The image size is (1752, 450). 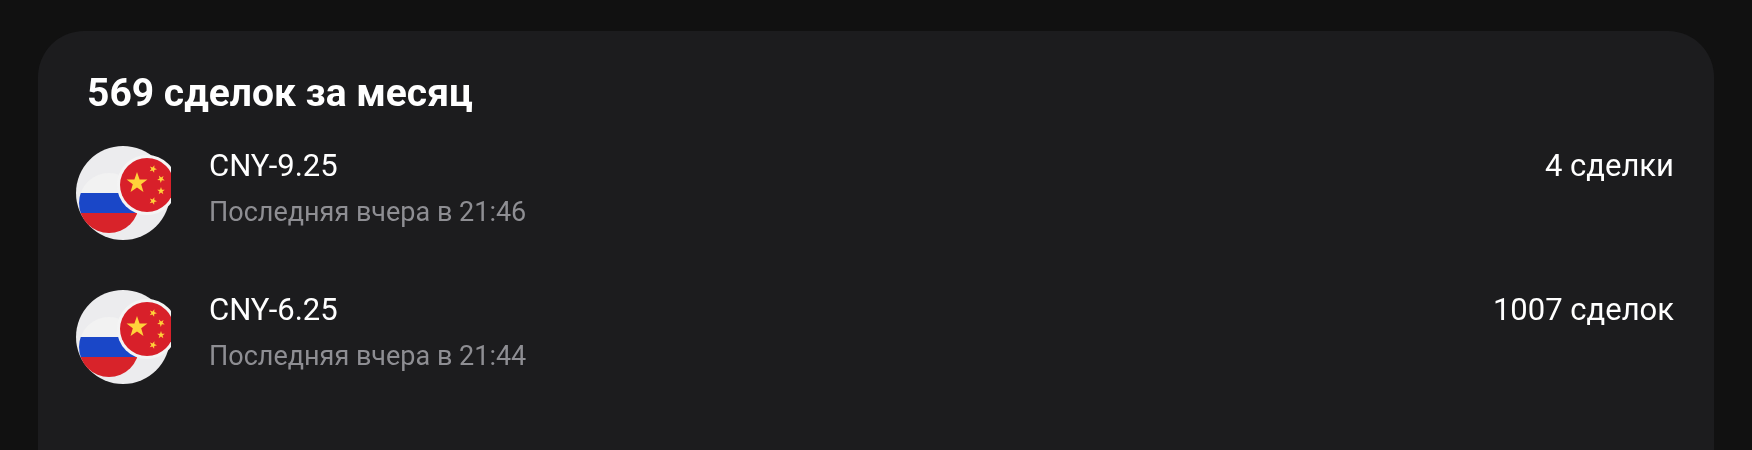 I want to click on card-title: 569 сделок за месяц, so click(x=280, y=93).